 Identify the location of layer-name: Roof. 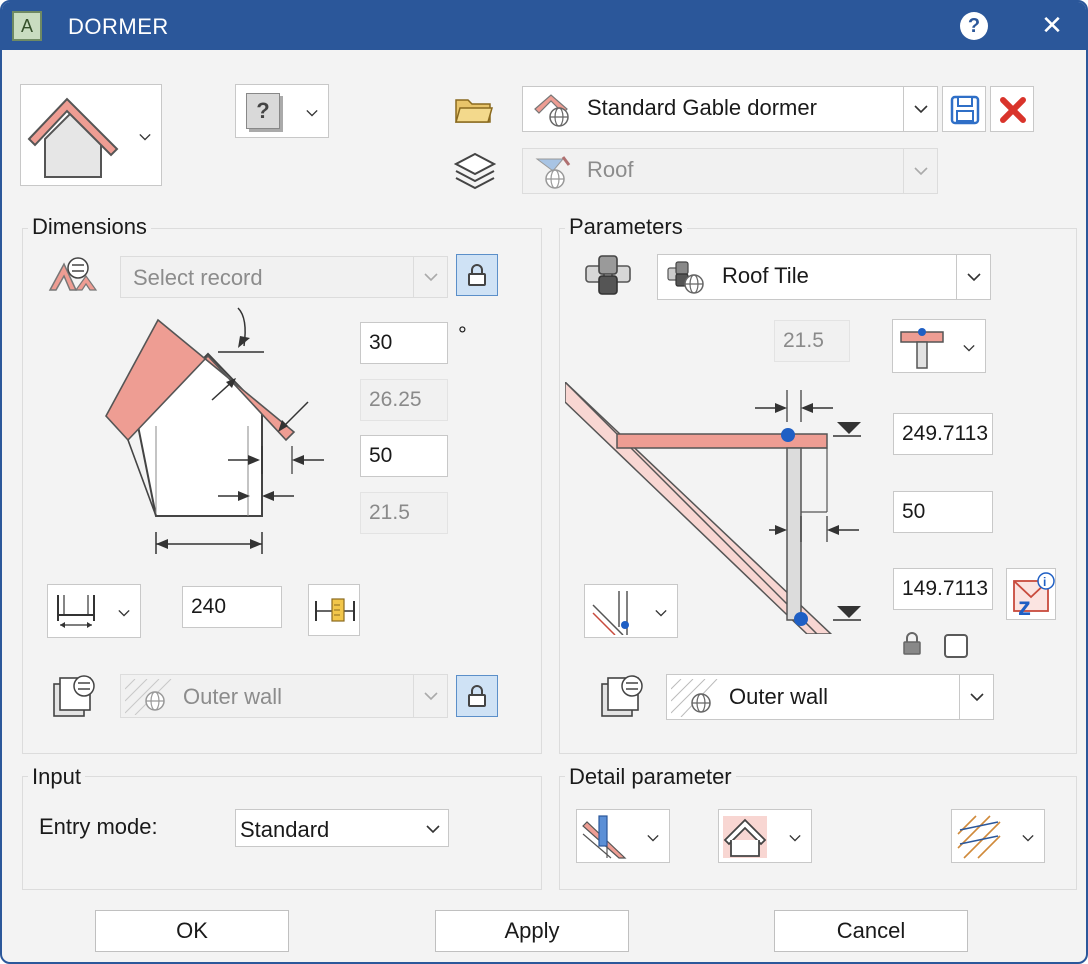
(610, 169).